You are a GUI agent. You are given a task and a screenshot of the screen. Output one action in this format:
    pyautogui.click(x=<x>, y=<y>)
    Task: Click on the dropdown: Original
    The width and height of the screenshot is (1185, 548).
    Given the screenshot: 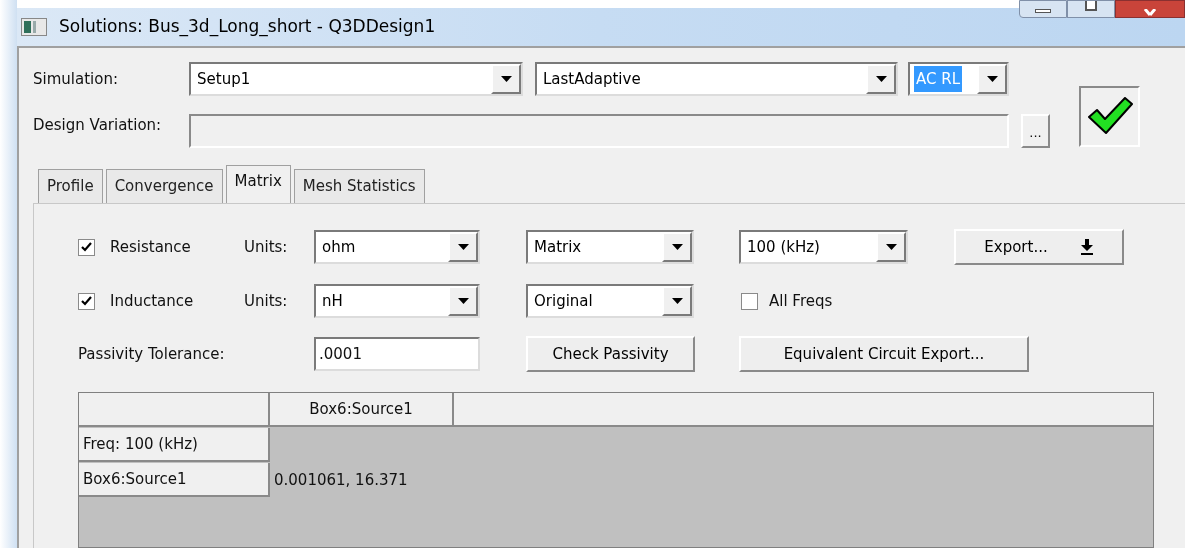 What is the action you would take?
    pyautogui.click(x=610, y=301)
    